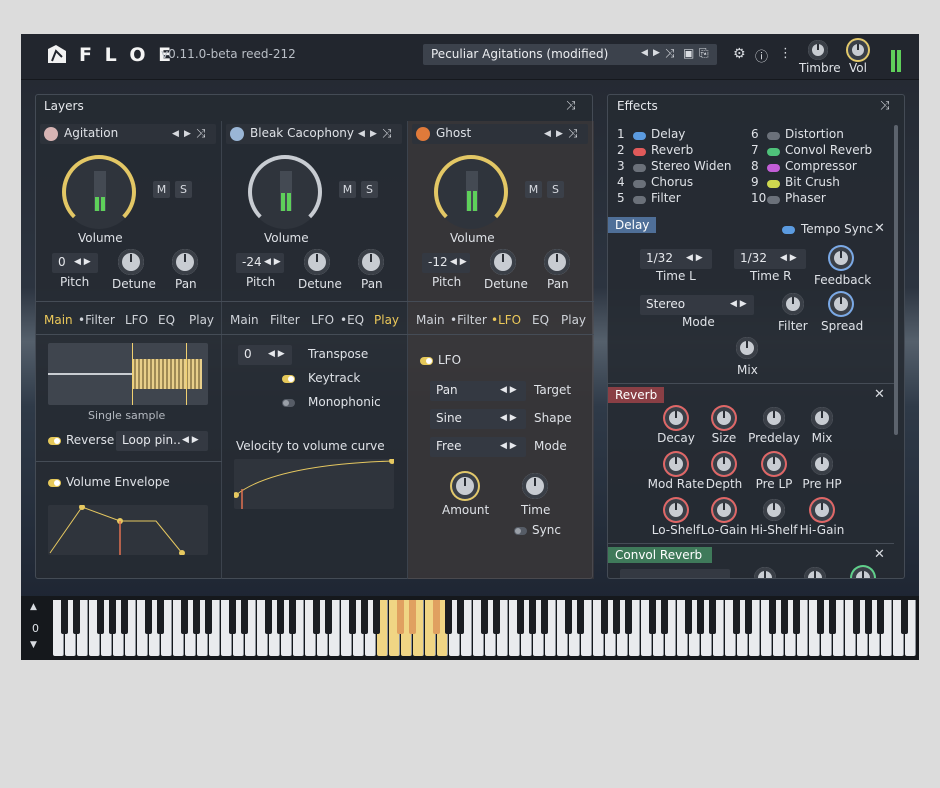 The height and width of the screenshot is (788, 940). I want to click on lfo-mode-select: Free ◀ ▶, so click(478, 447).